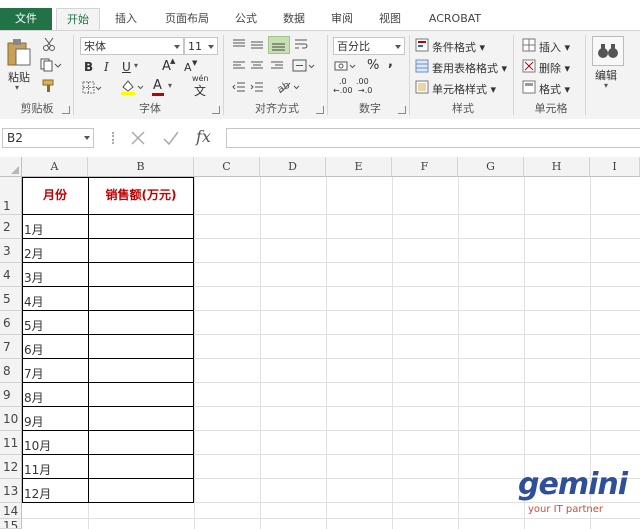 Image resolution: width=640 pixels, height=529 pixels. What do you see at coordinates (491, 167) in the screenshot?
I see `column-header-g: G` at bounding box center [491, 167].